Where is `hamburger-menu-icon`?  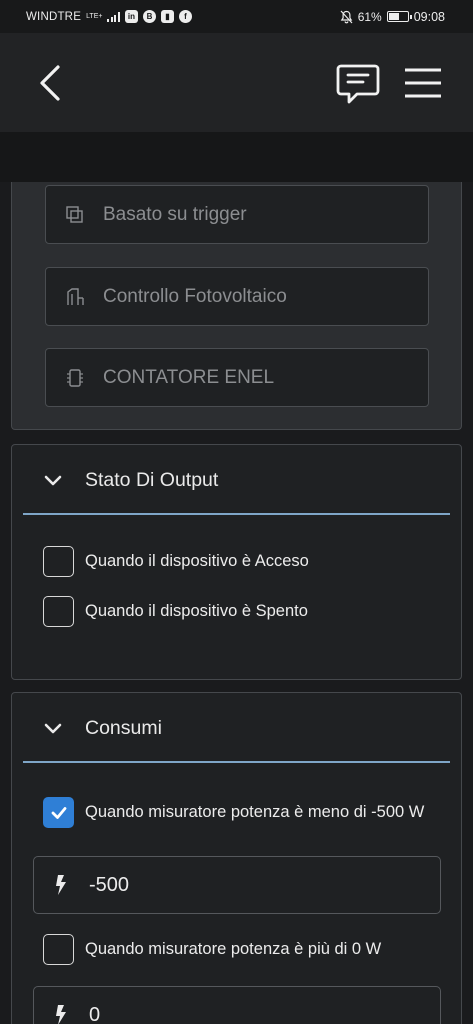
hamburger-menu-icon is located at coordinates (423, 83).